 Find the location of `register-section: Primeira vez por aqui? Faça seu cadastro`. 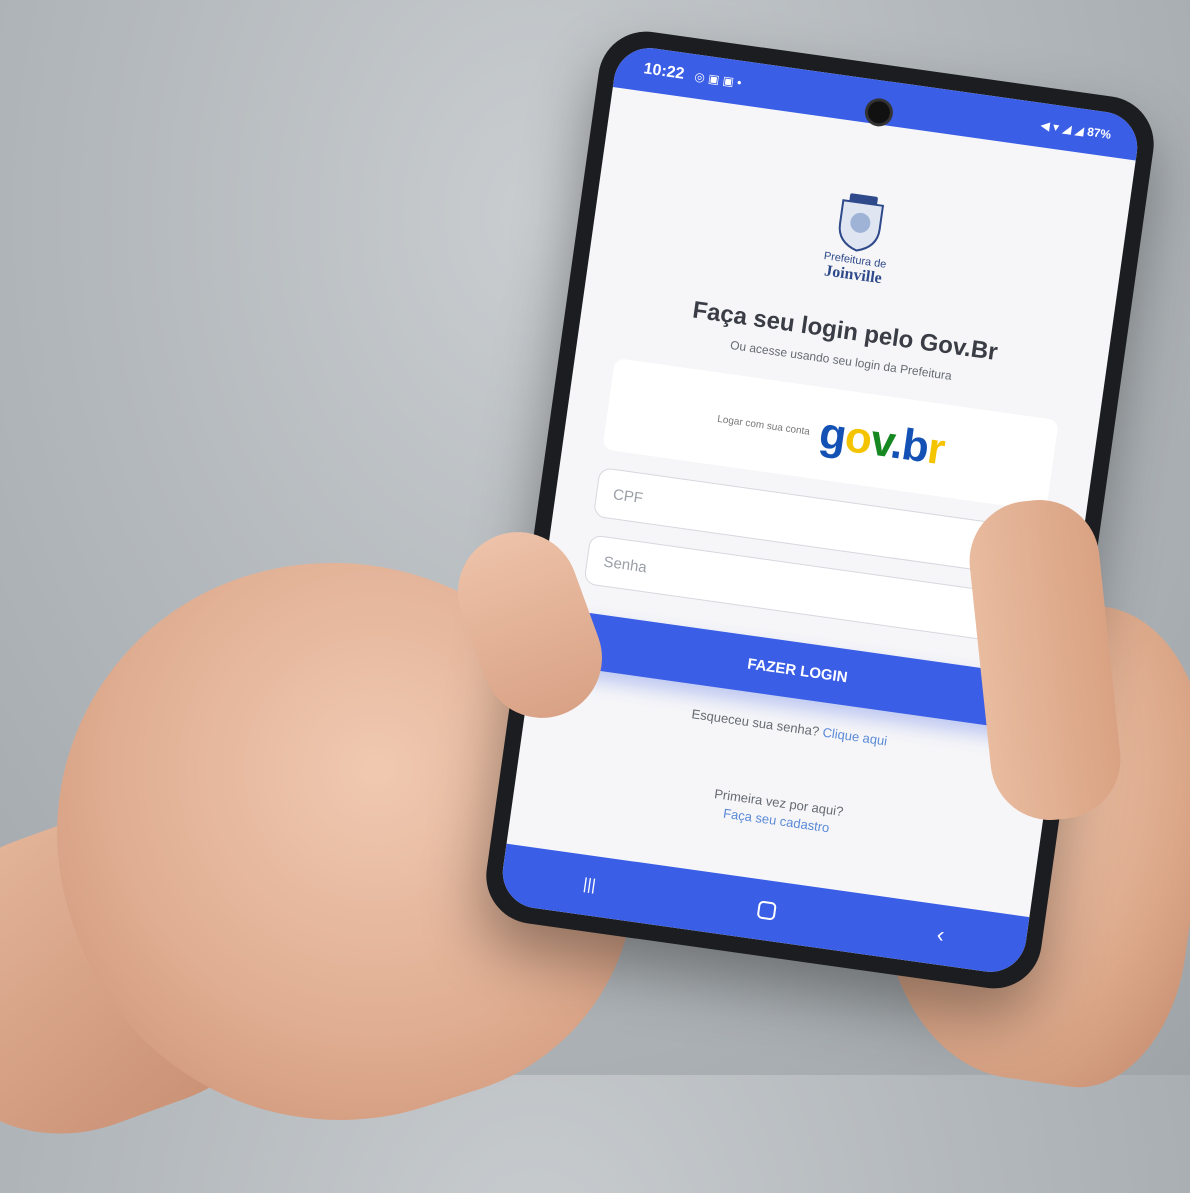

register-section: Primeira vez por aqui? Faça seu cadastro is located at coordinates (778, 812).